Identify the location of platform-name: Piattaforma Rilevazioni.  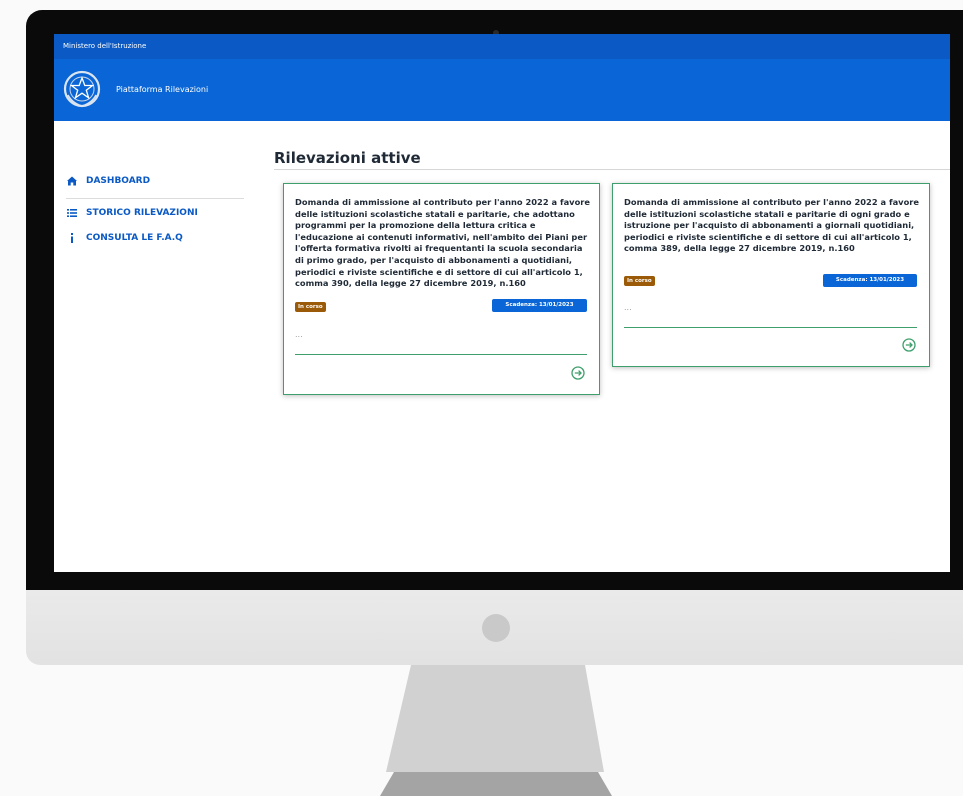
(162, 89).